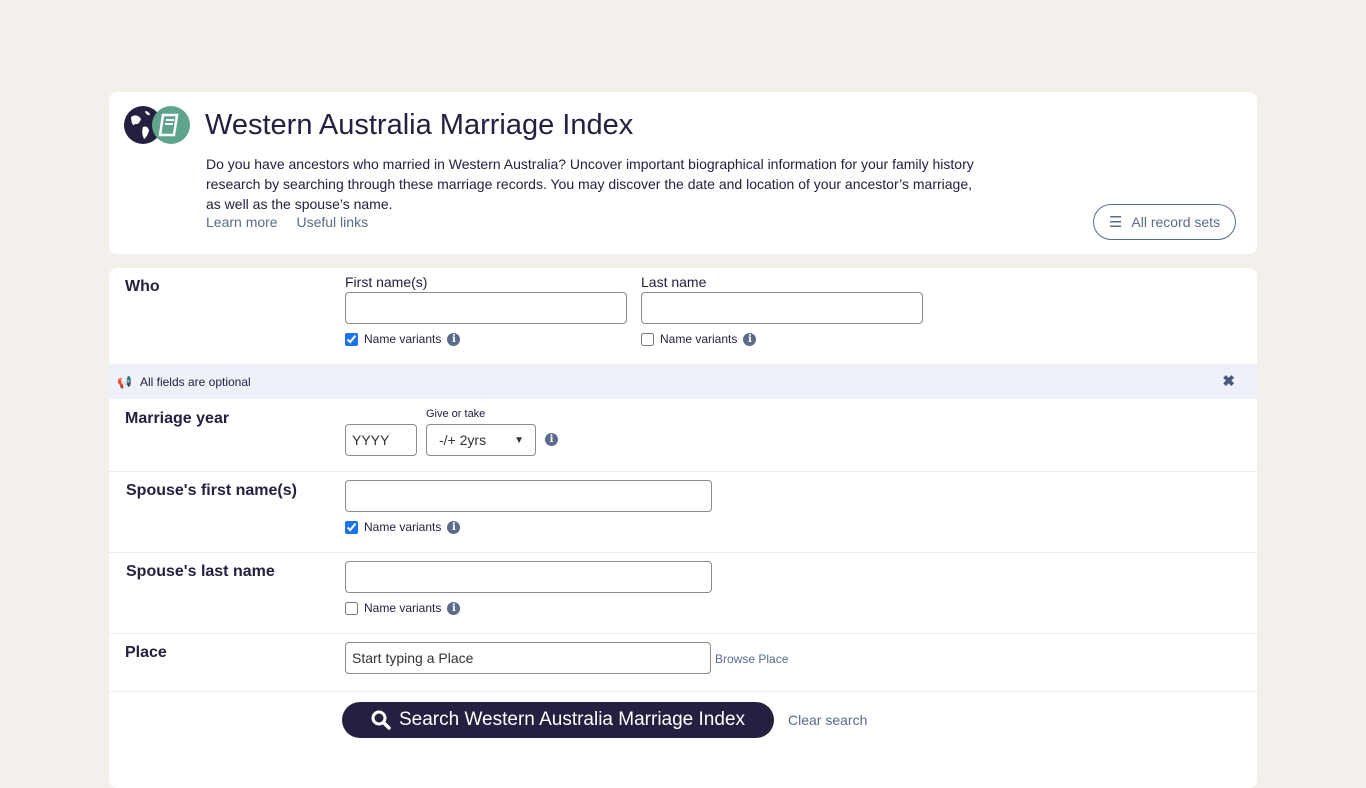  What do you see at coordinates (456, 414) in the screenshot?
I see `give-or-take-label: Give or take` at bounding box center [456, 414].